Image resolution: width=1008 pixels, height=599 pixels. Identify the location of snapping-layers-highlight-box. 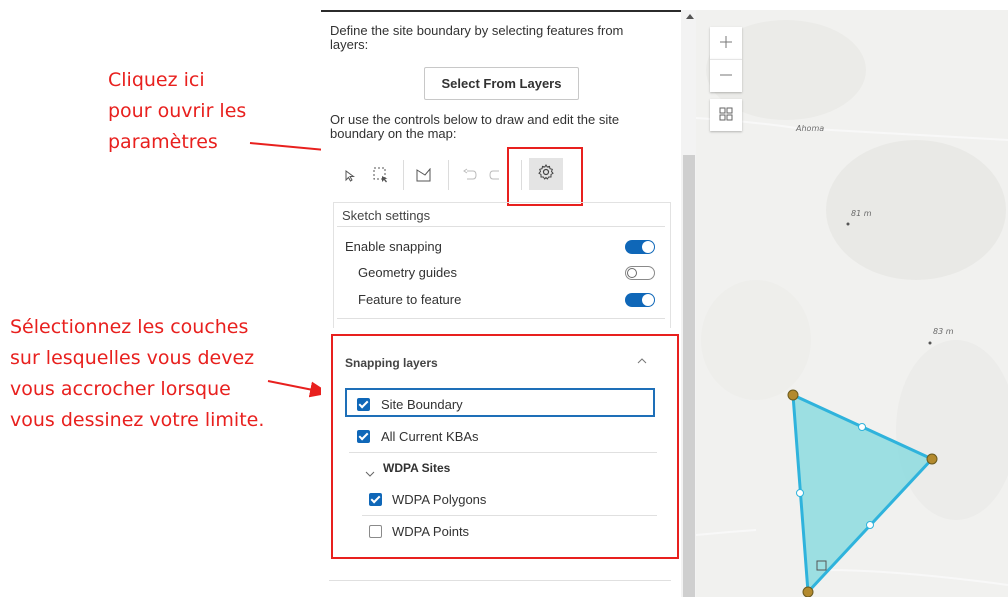
(505, 446).